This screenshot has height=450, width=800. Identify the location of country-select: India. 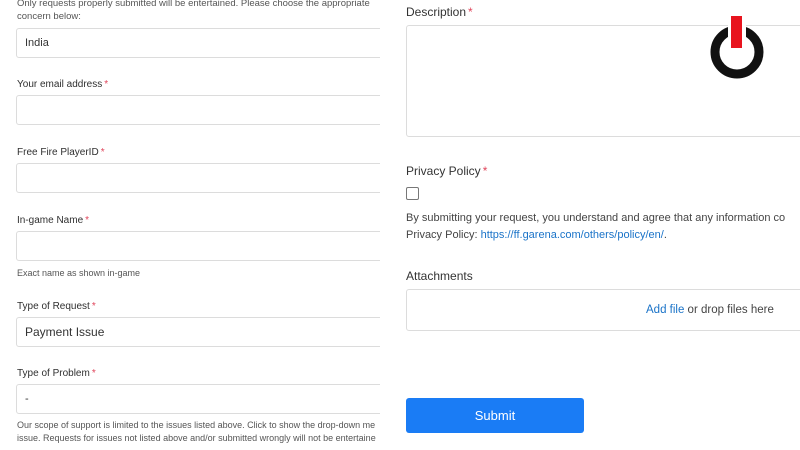
(198, 43).